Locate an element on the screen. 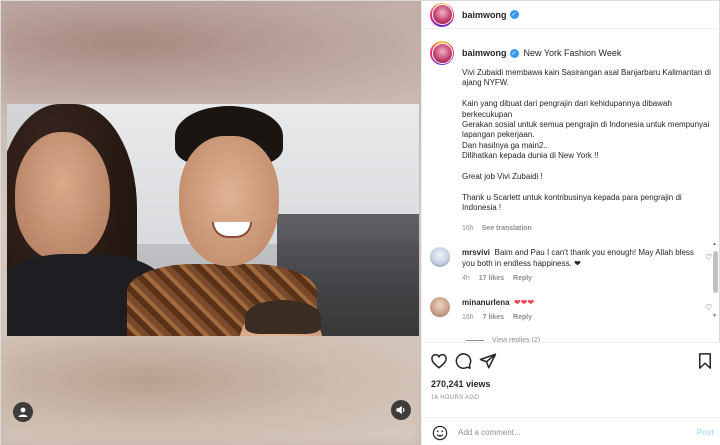  comment-likes: 17 likes is located at coordinates (491, 278).